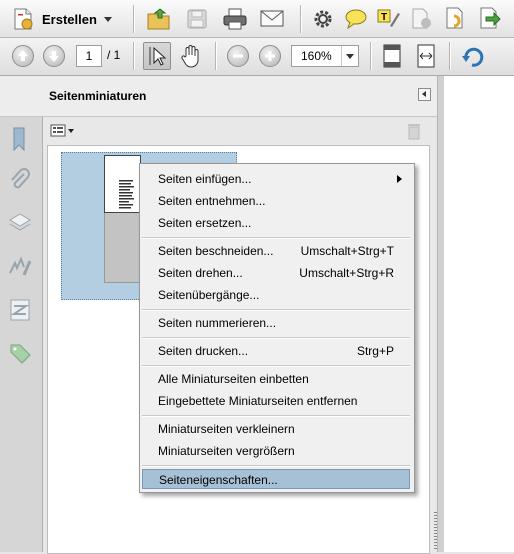 The height and width of the screenshot is (554, 514). I want to click on panel-splitter, so click(440, 314).